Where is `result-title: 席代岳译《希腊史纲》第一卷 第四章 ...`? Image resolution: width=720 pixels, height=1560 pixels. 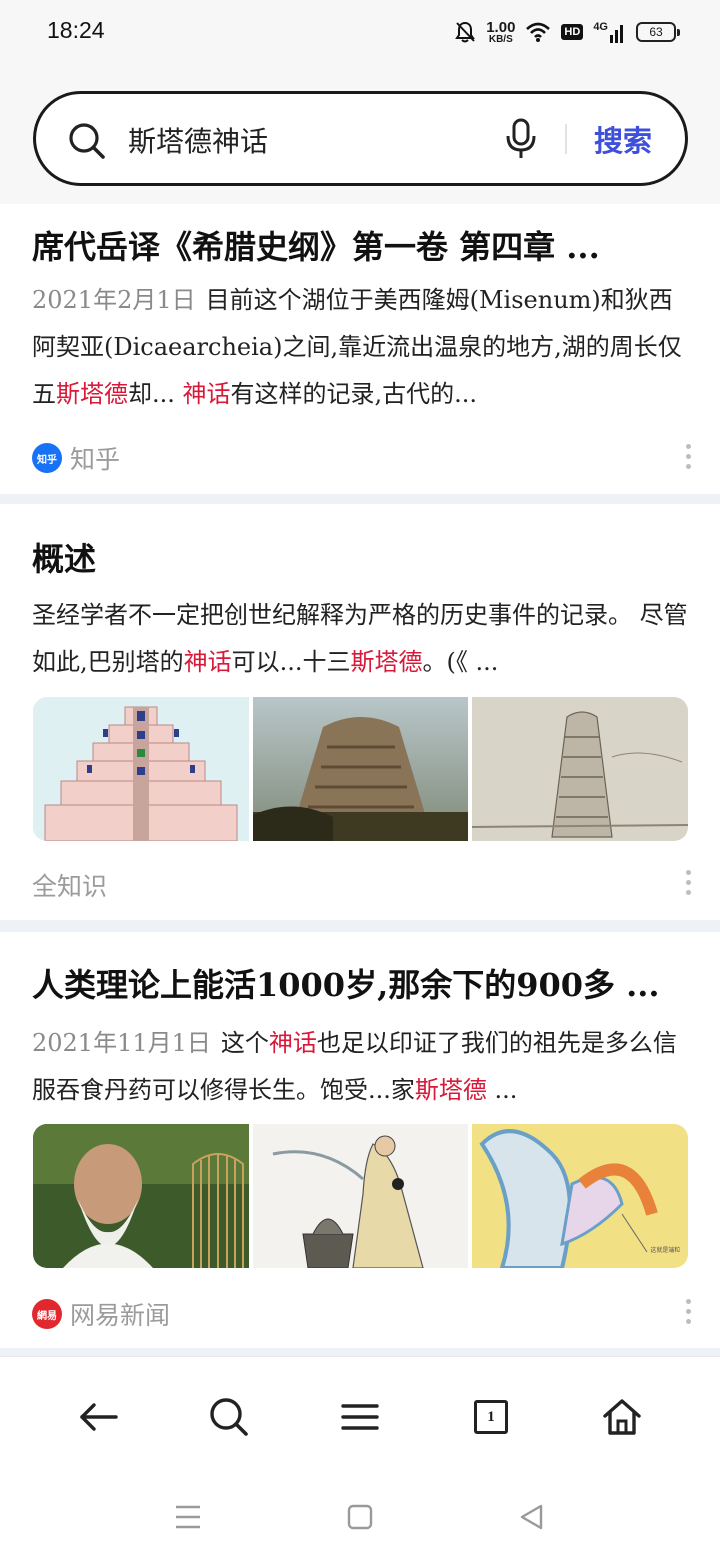
result-title: 席代岳译《希腊史纲》第一卷 第四章 ... is located at coordinates (316, 245).